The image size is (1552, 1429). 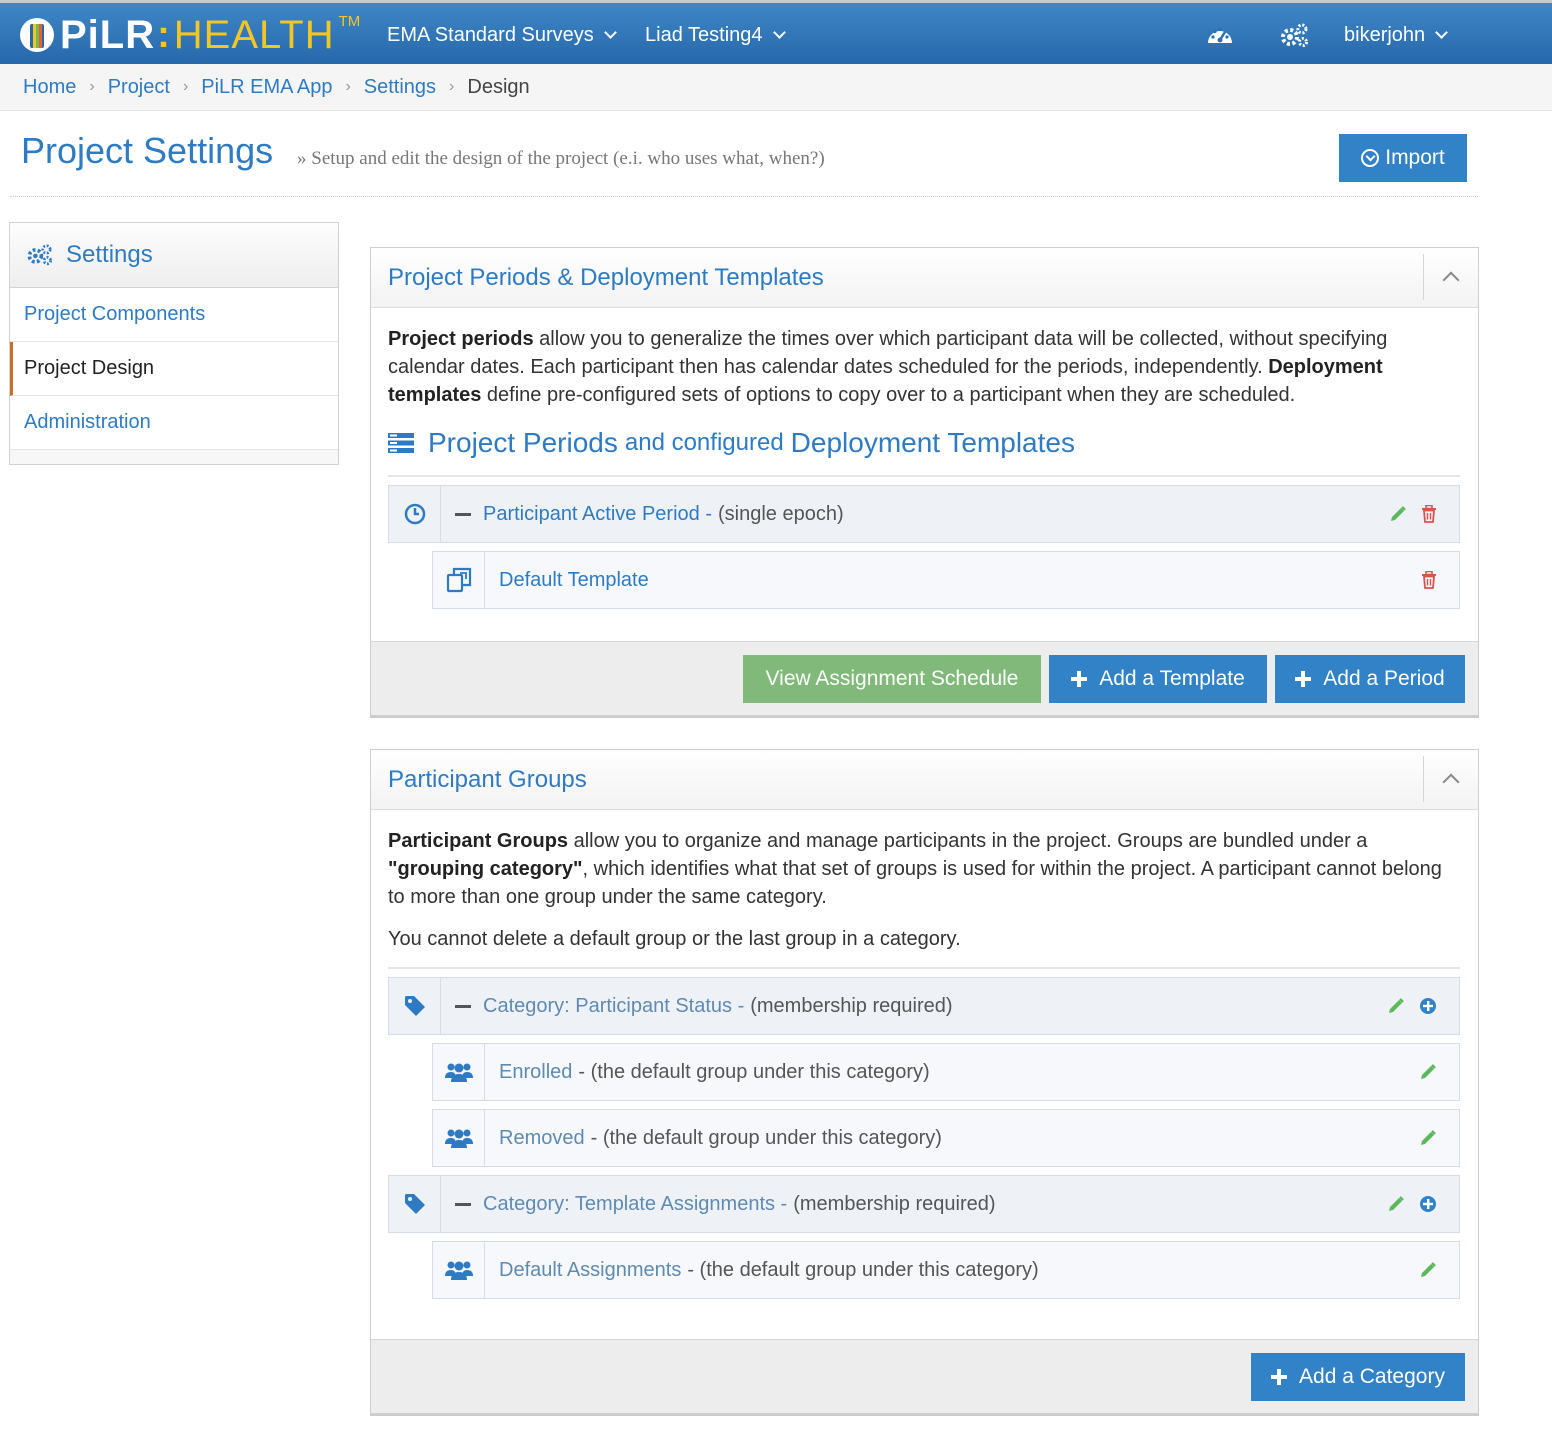 I want to click on study-menu-dropdown: Liad Testing4, so click(x=715, y=35).